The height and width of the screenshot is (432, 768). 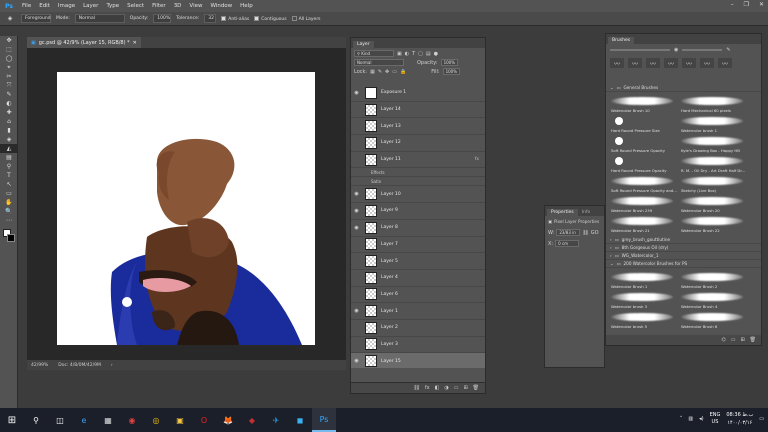 What do you see at coordinates (324, 420) in the screenshot?
I see `photoshop-icon: Ps` at bounding box center [324, 420].